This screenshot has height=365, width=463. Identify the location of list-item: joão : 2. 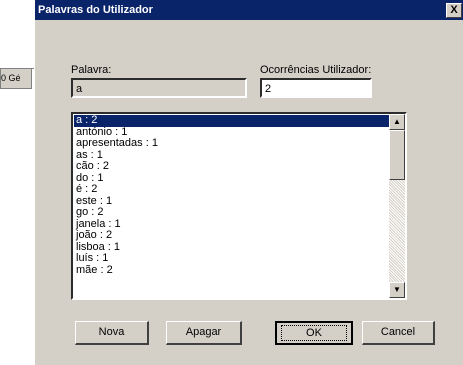
(231, 235).